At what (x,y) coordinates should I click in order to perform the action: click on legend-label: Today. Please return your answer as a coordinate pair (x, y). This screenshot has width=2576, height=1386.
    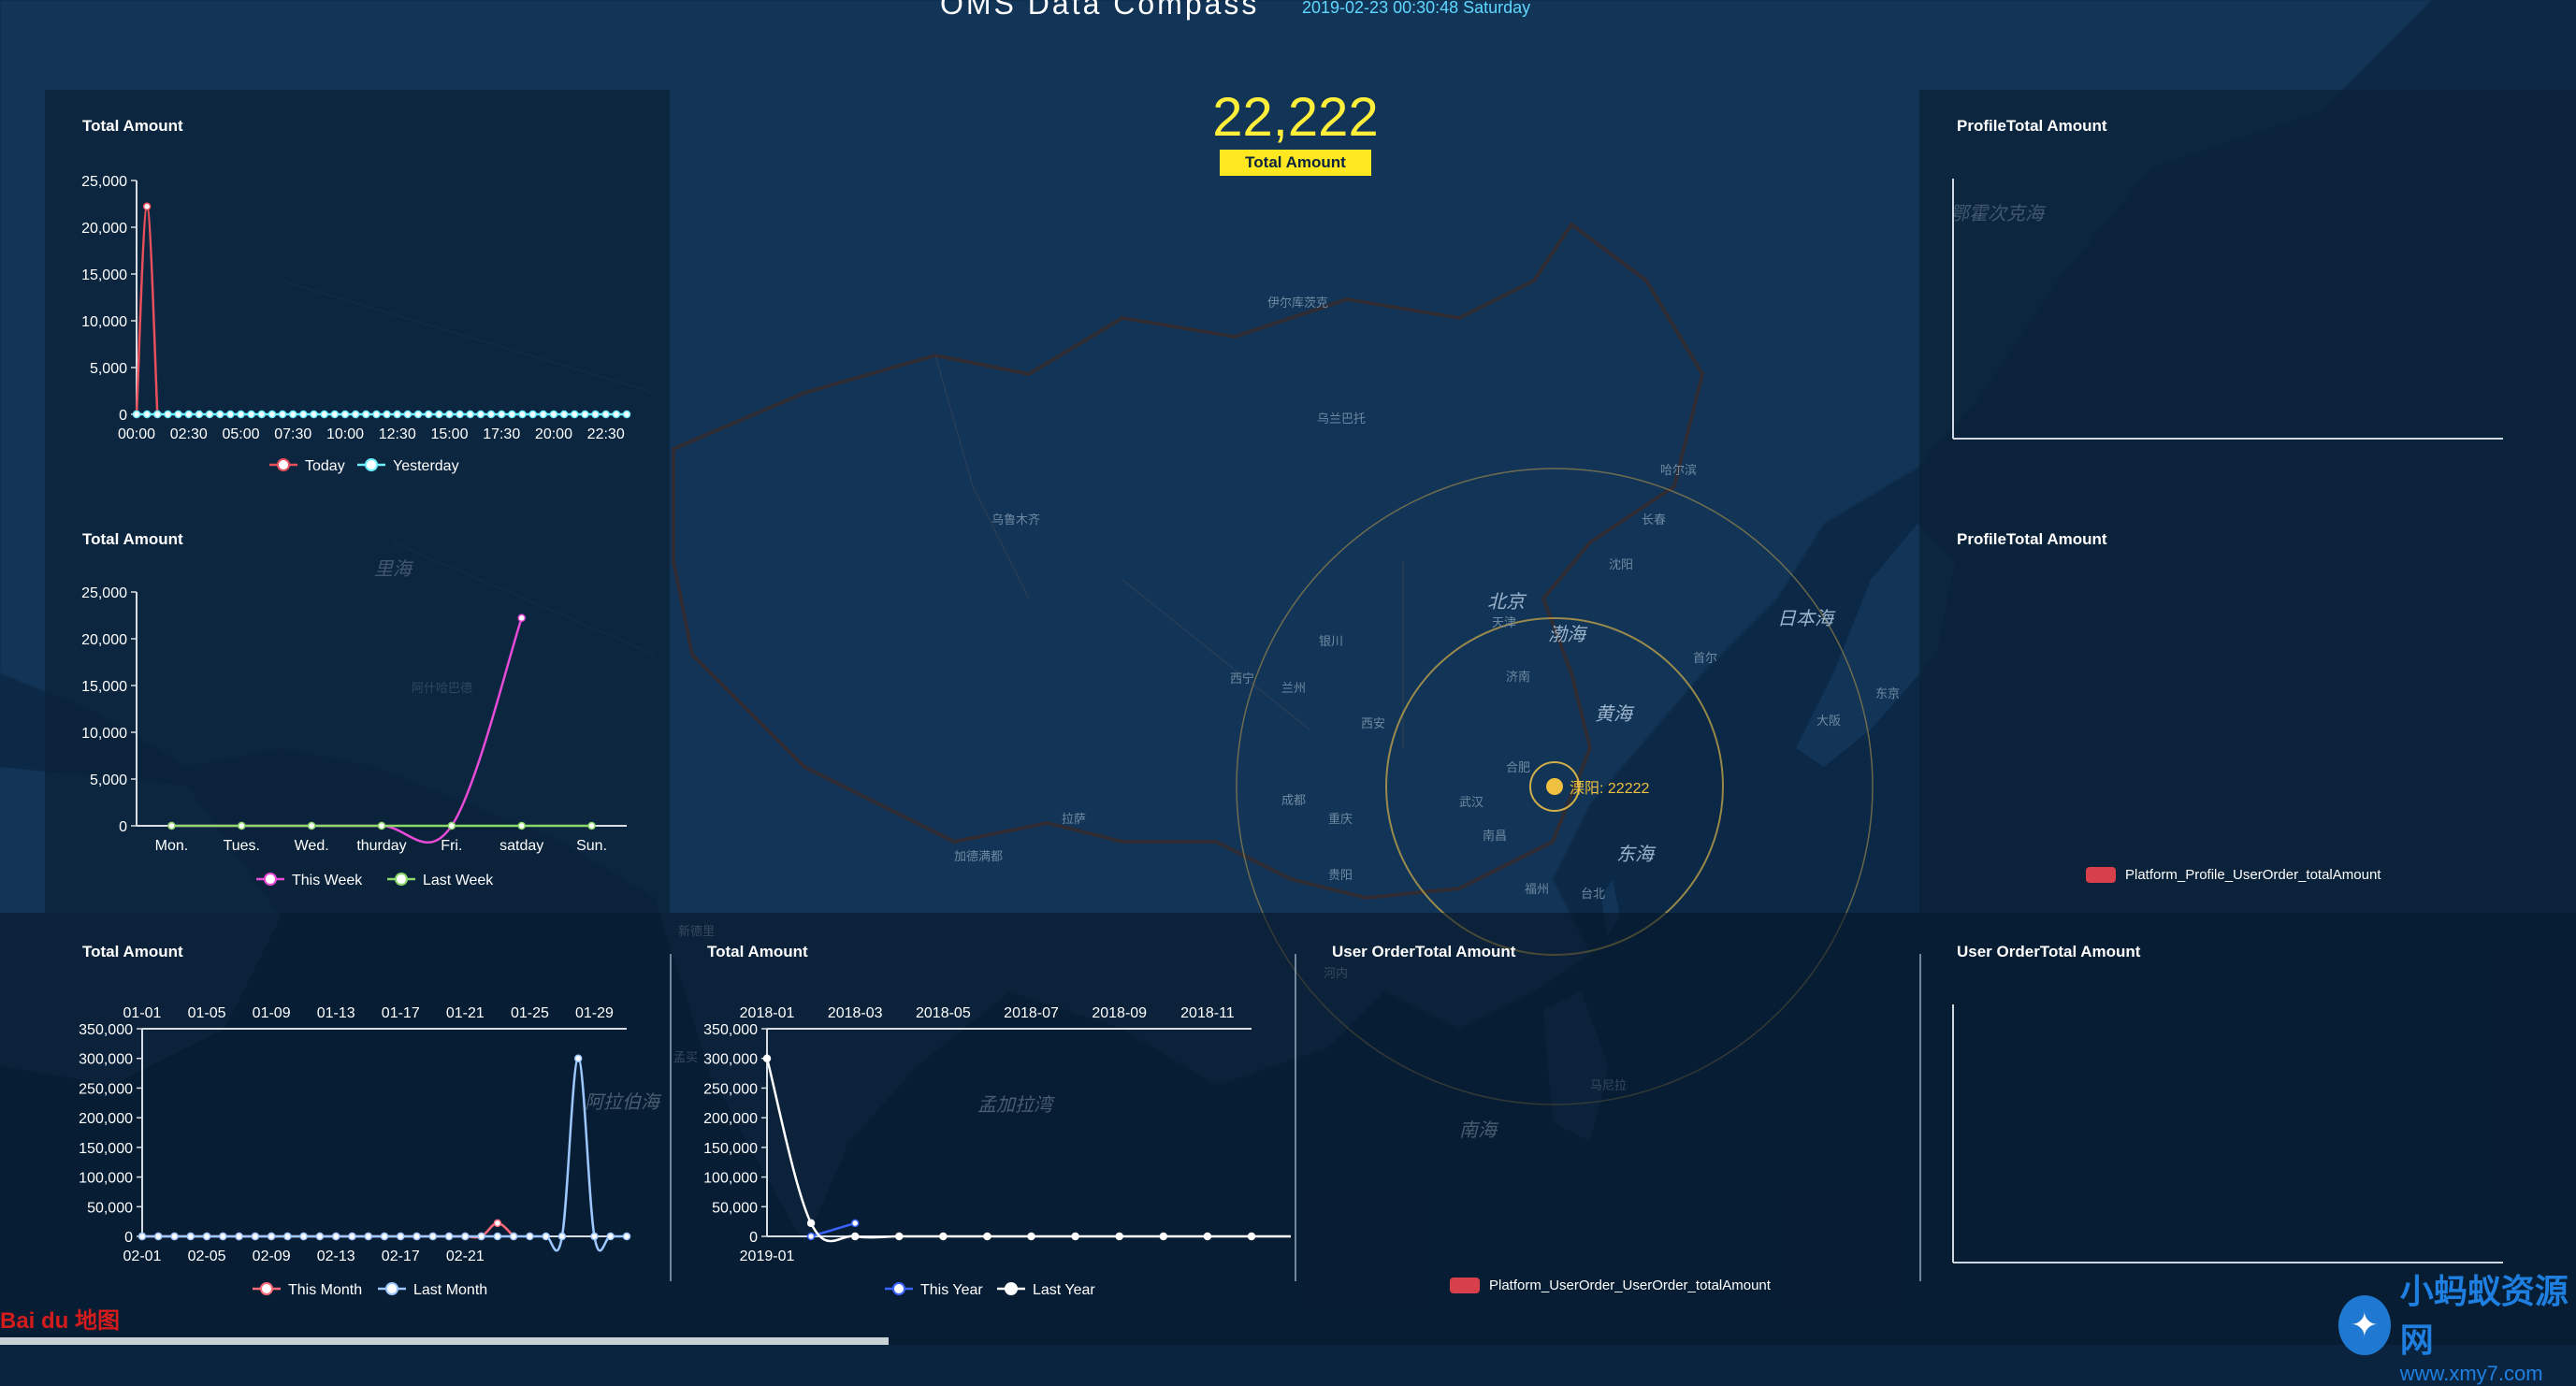
    Looking at the image, I should click on (325, 466).